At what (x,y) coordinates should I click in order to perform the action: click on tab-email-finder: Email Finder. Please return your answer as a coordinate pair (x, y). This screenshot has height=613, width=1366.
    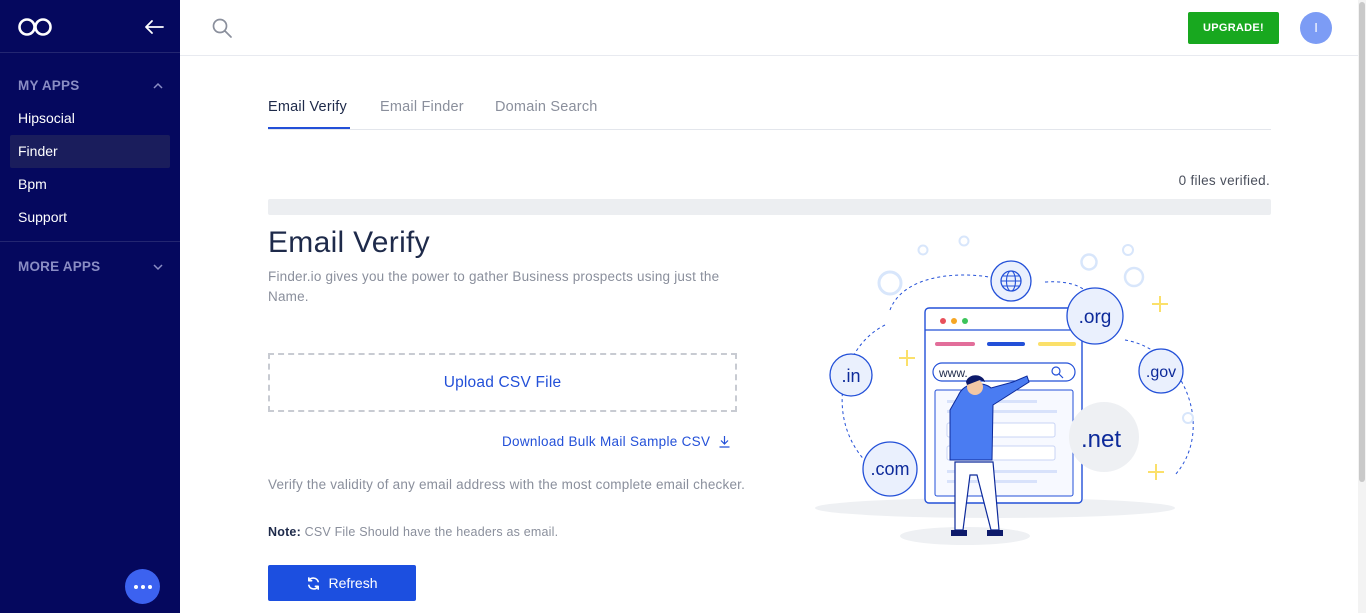
    Looking at the image, I should click on (422, 107).